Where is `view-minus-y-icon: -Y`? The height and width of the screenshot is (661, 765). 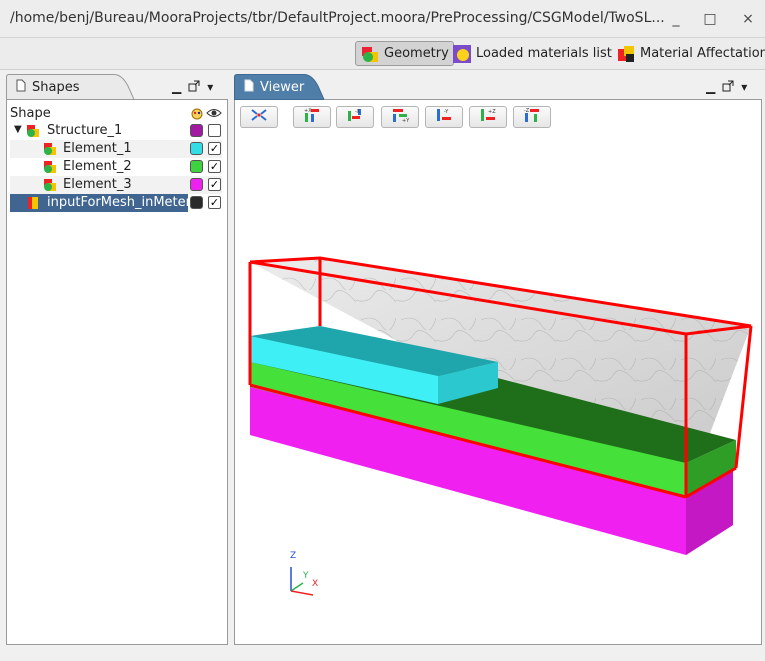 view-minus-y-icon: -Y is located at coordinates (444, 117).